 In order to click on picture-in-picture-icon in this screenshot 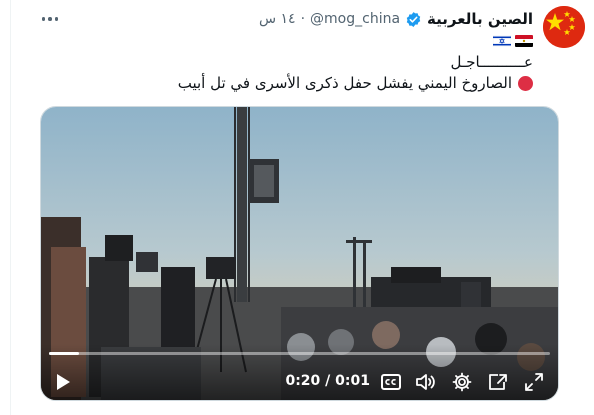, I will do `click(498, 382)`.